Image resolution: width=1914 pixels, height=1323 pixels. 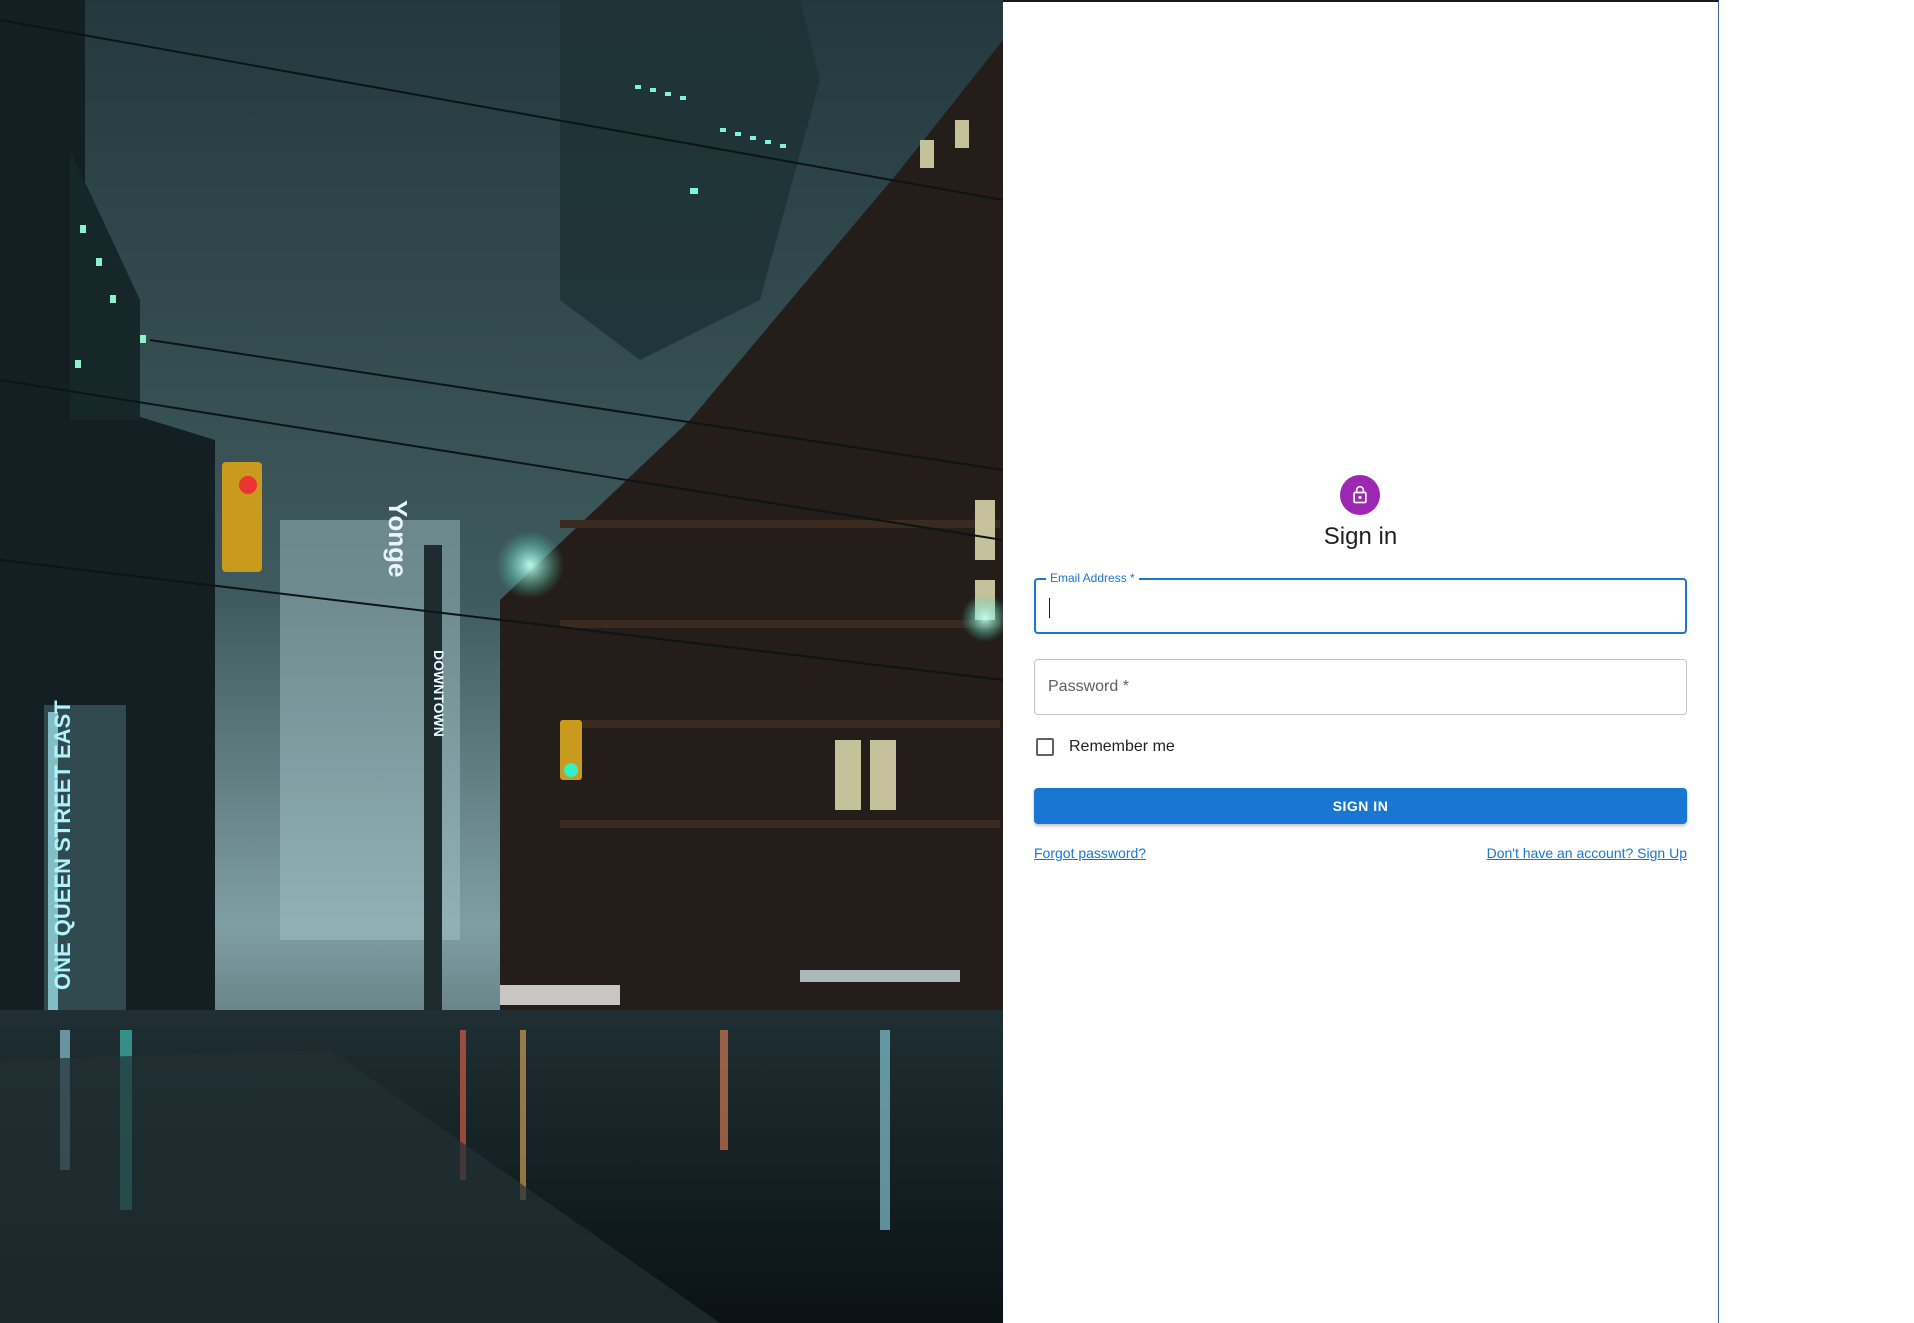 I want to click on text-cursor, so click(x=1049, y=608).